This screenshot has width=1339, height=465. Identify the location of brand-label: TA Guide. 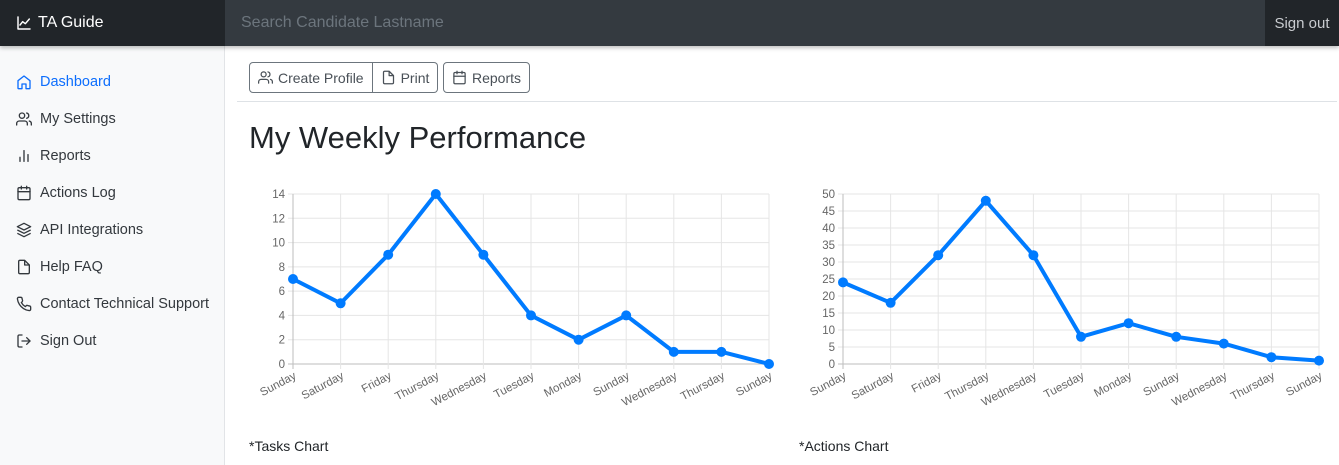
(71, 22).